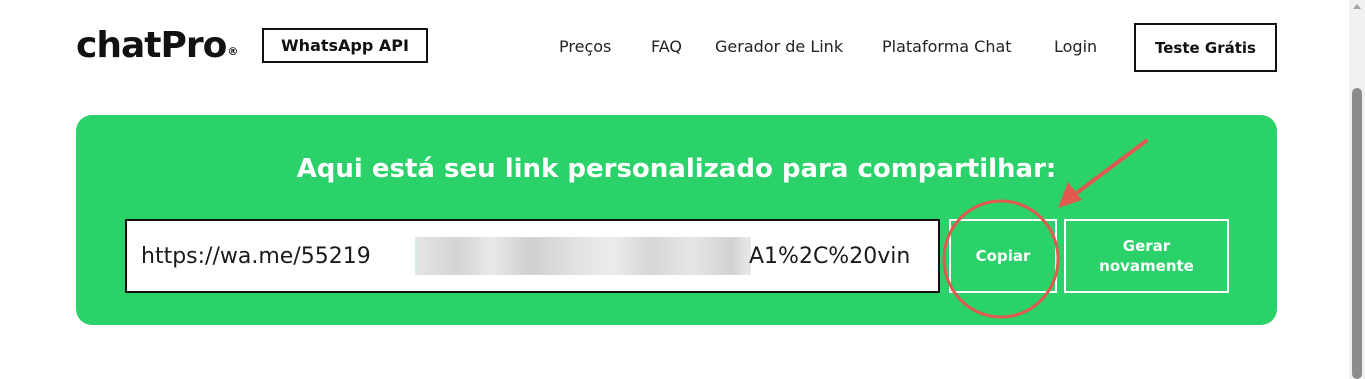 This screenshot has width=1365, height=379. I want to click on nav-link-faq: FAQ, so click(666, 47).